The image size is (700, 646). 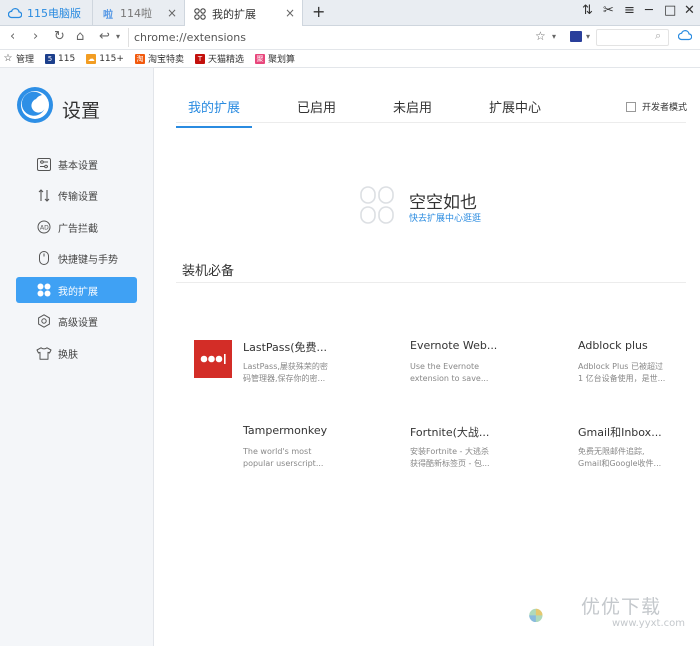 I want to click on extension-name: Adblock plus, so click(x=613, y=345).